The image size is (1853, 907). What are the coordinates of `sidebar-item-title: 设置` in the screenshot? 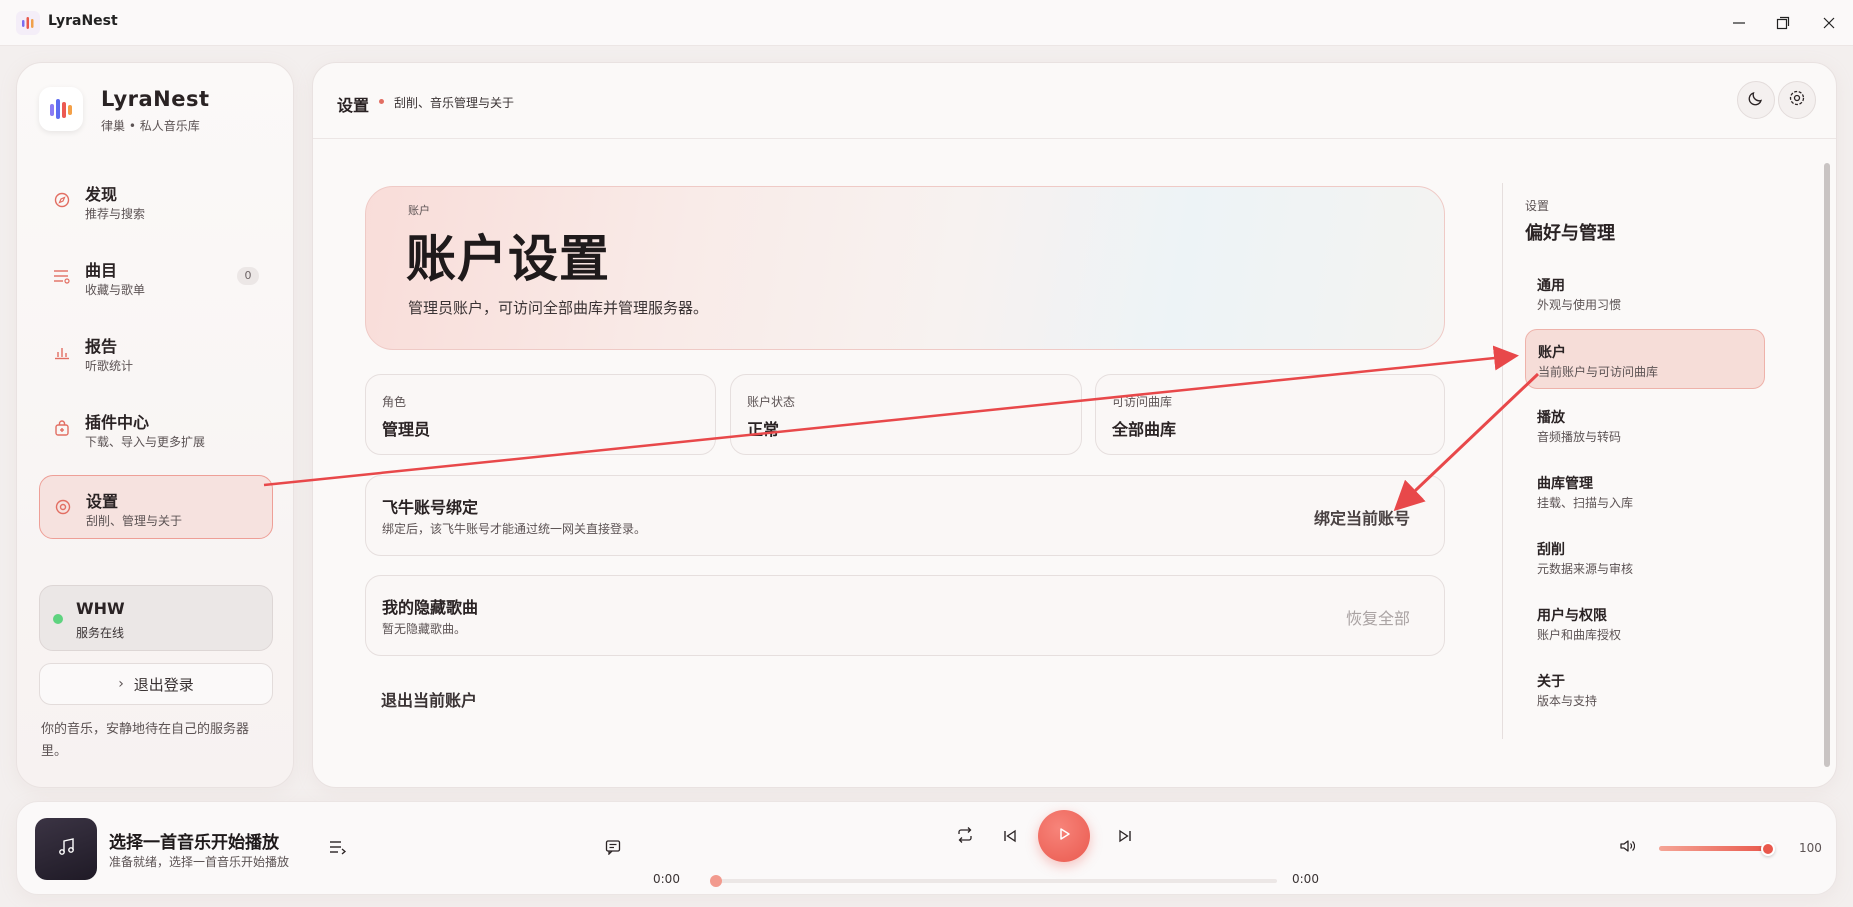 It's located at (102, 501).